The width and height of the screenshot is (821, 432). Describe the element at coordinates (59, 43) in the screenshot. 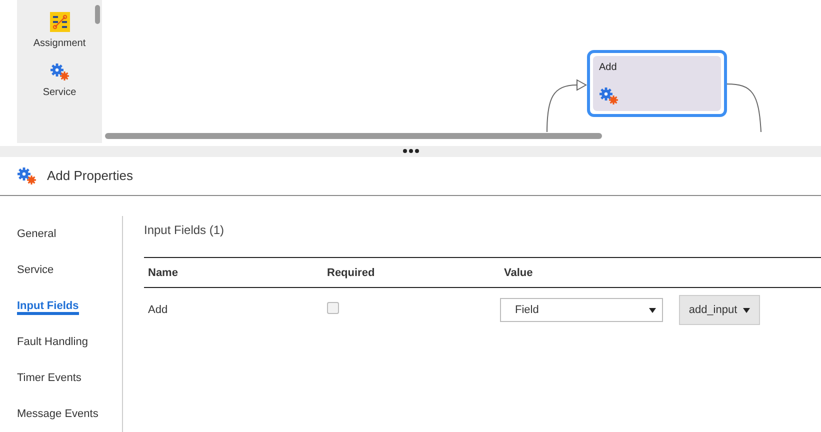

I see `palette-item-label: Assignment` at that location.